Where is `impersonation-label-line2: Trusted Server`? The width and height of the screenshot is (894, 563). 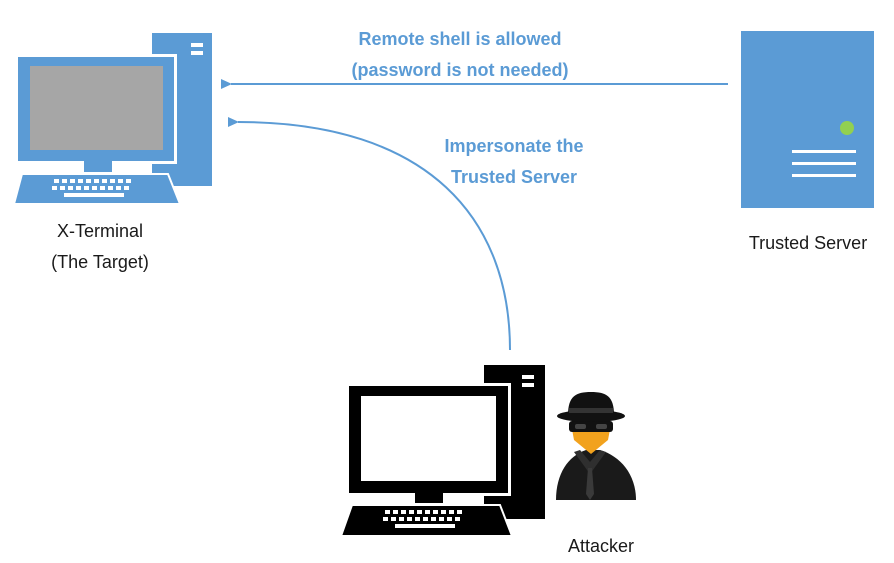 impersonation-label-line2: Trusted Server is located at coordinates (514, 177).